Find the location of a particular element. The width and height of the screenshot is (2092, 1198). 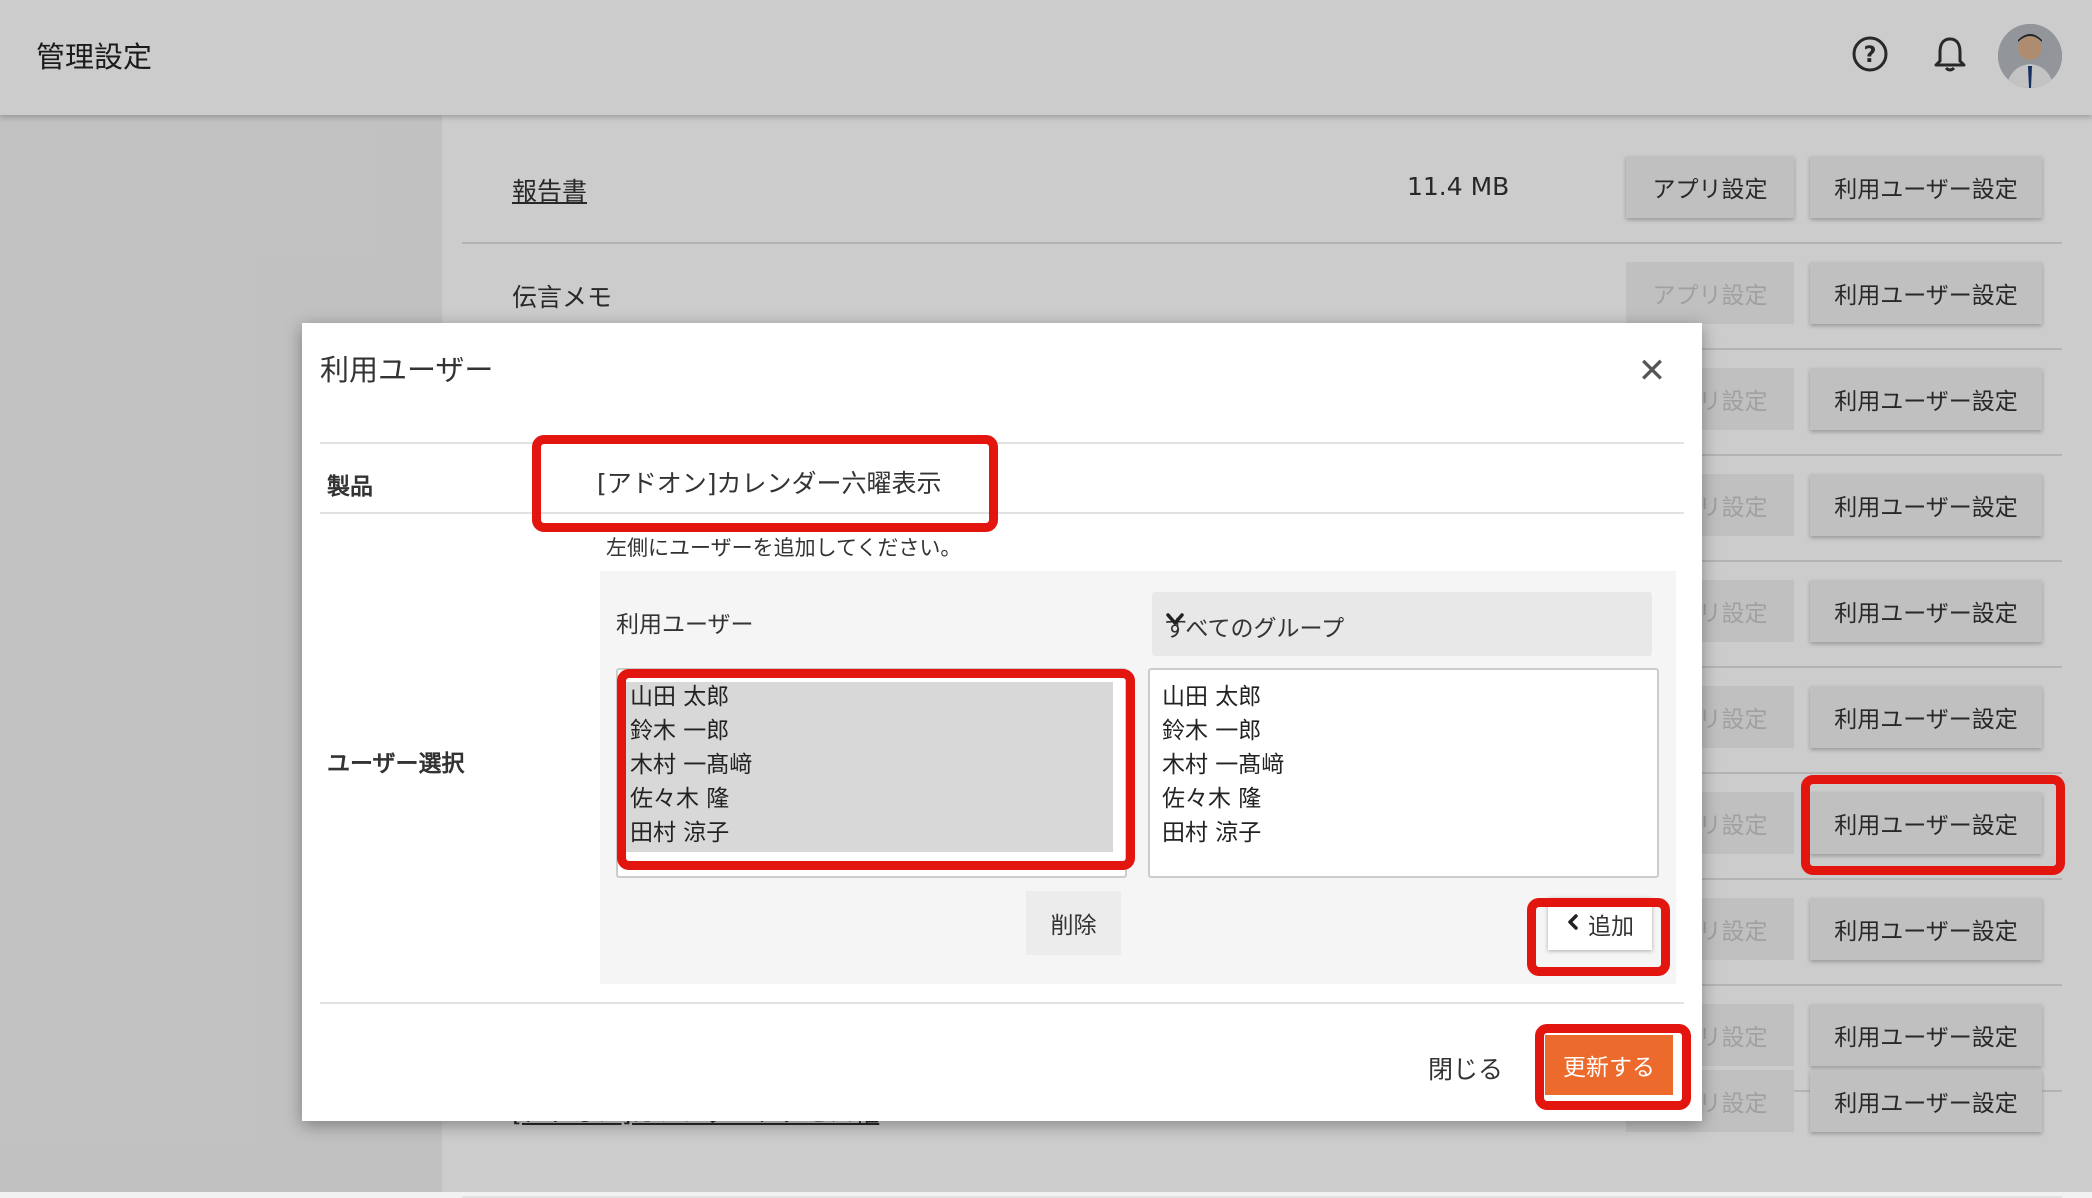

highlight-update-button is located at coordinates (1613, 1067).